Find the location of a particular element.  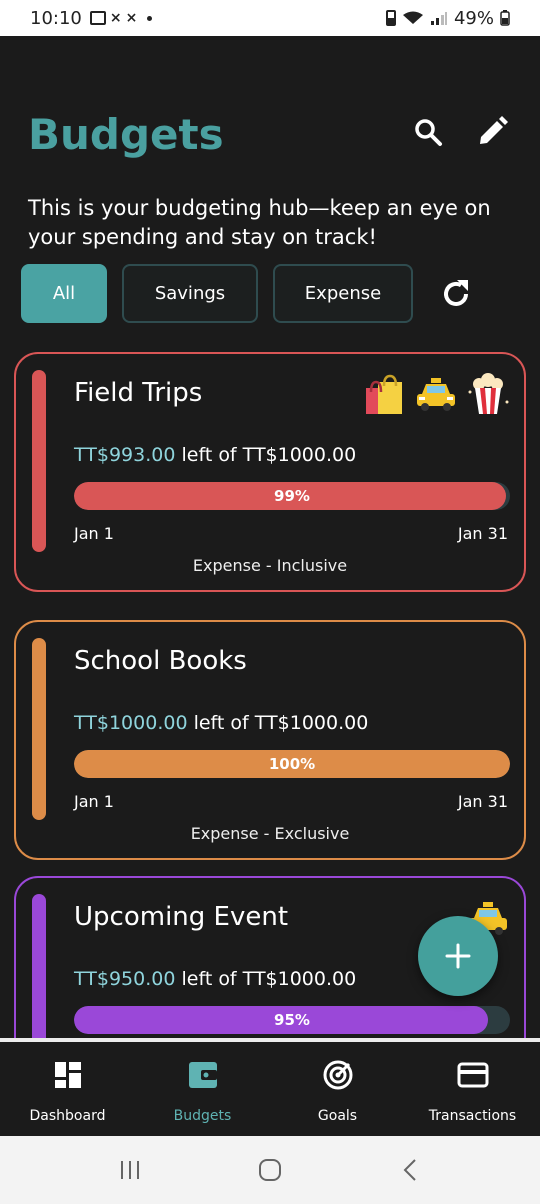

budget-amount-line: TT$950.00 left of TT$1000.00 is located at coordinates (215, 979).